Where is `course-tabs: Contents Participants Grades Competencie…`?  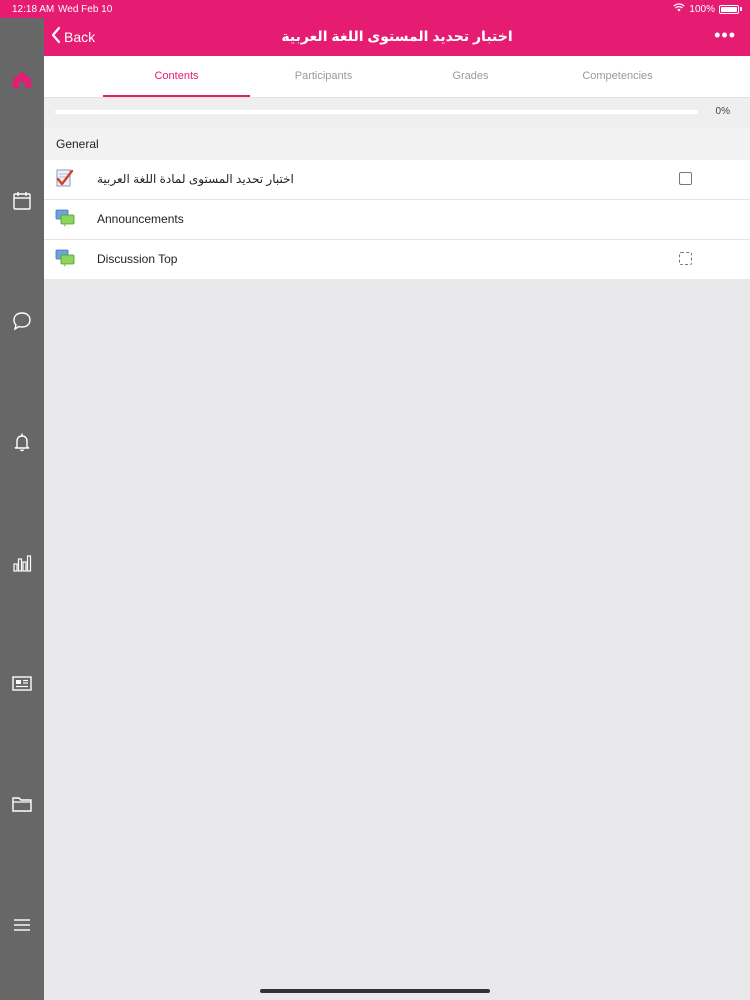
course-tabs: Contents Participants Grades Competencie… is located at coordinates (397, 77).